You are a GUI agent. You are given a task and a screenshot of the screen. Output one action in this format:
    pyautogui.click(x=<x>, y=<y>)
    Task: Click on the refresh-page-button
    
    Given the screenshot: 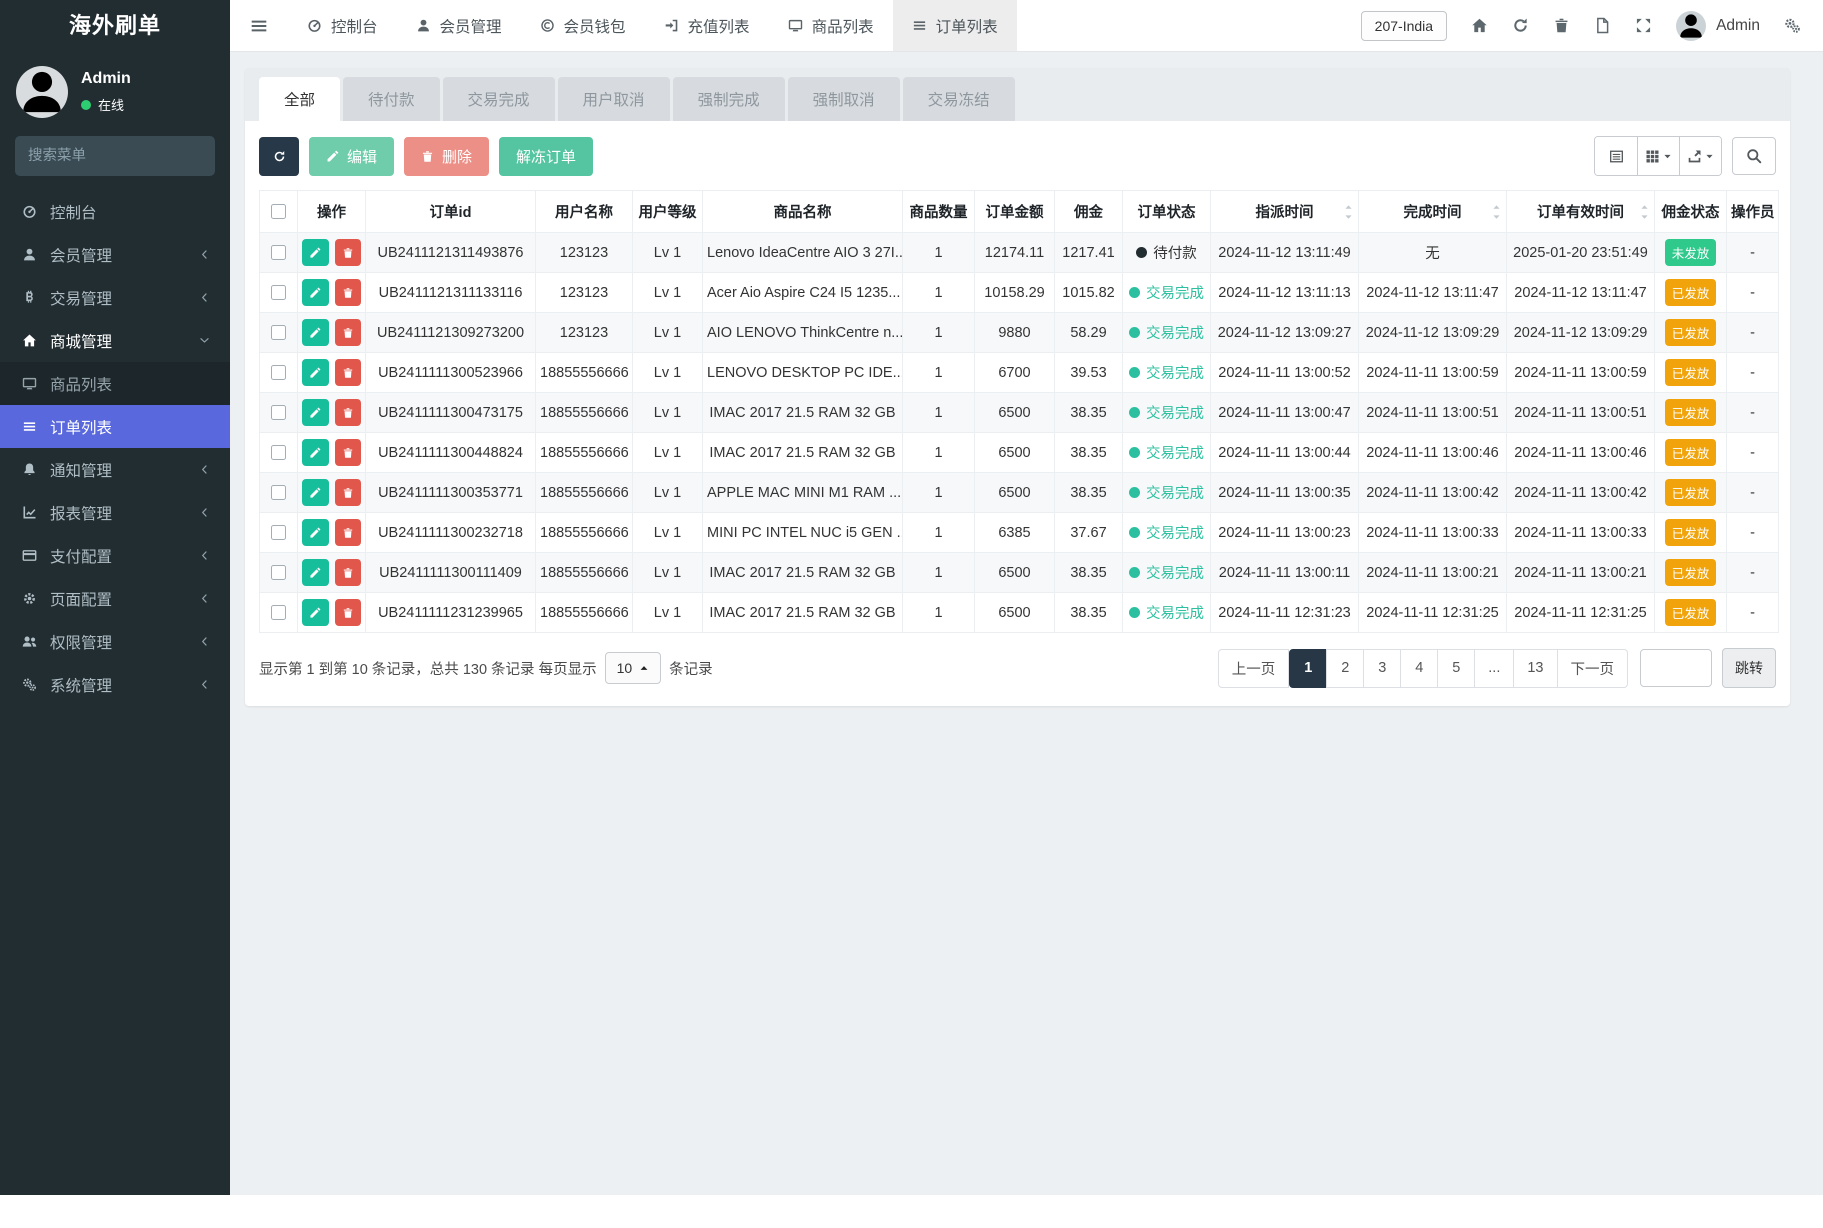 What is the action you would take?
    pyautogui.click(x=1520, y=25)
    